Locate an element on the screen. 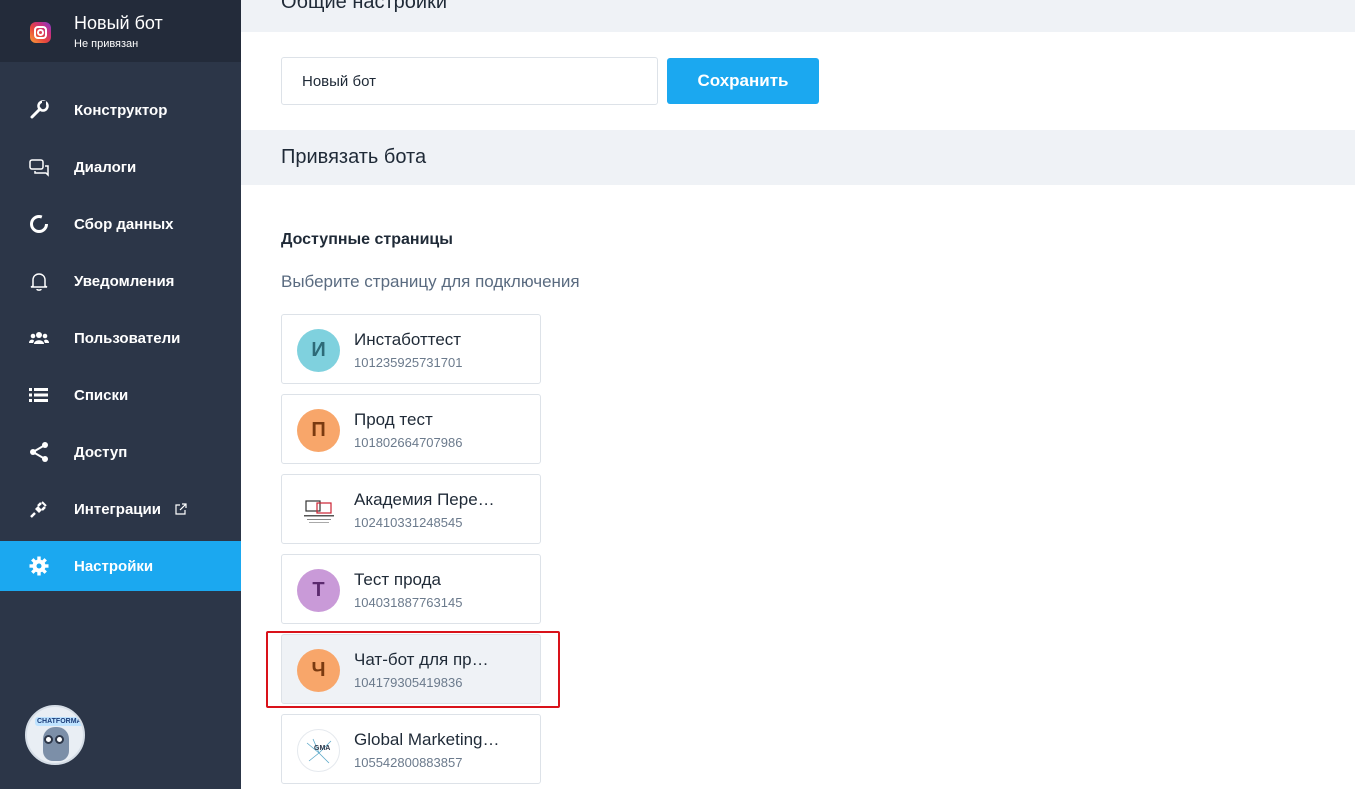  sidebar-item-label: Сбор данных is located at coordinates (124, 224).